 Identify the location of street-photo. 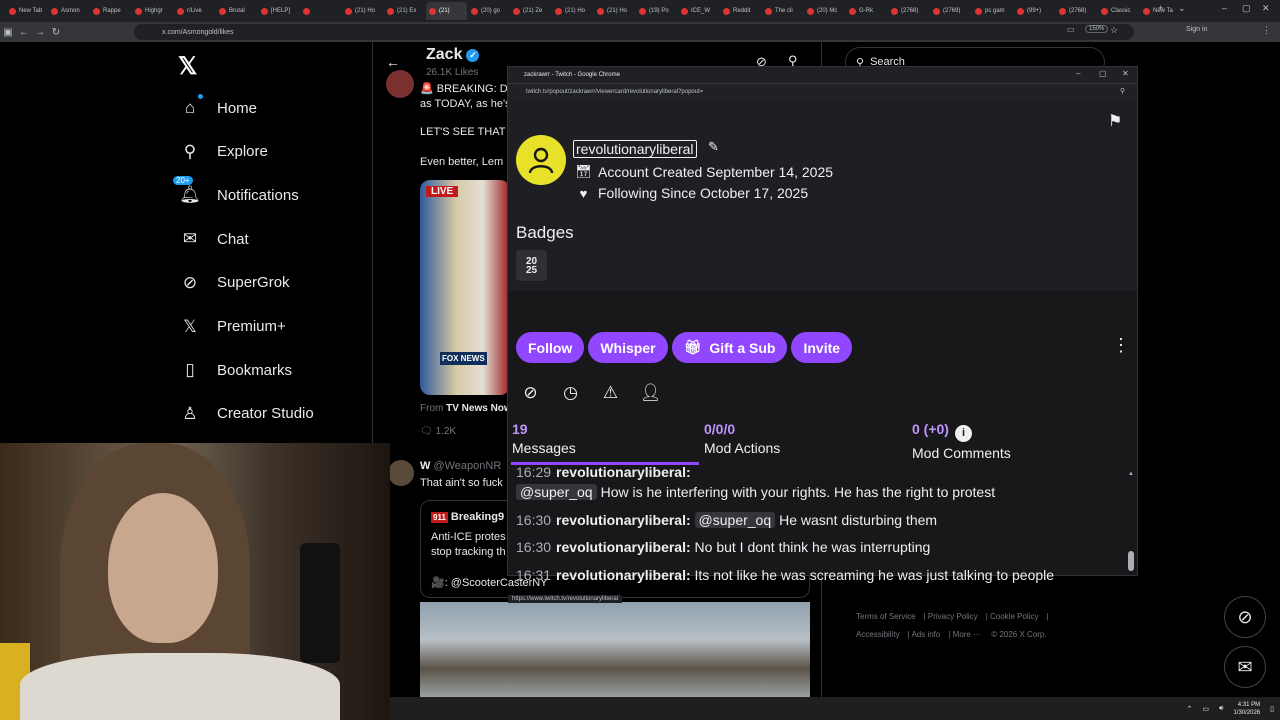
(615, 649).